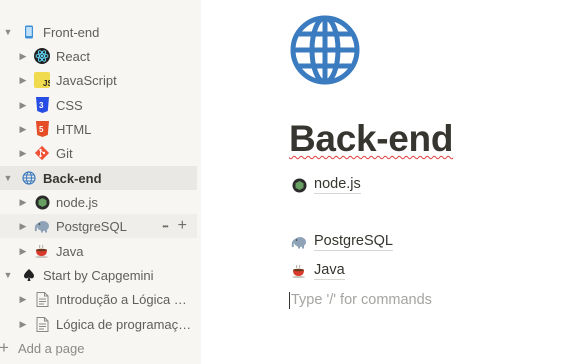 This screenshot has height=364, width=582. I want to click on spade-icon, so click(29, 275).